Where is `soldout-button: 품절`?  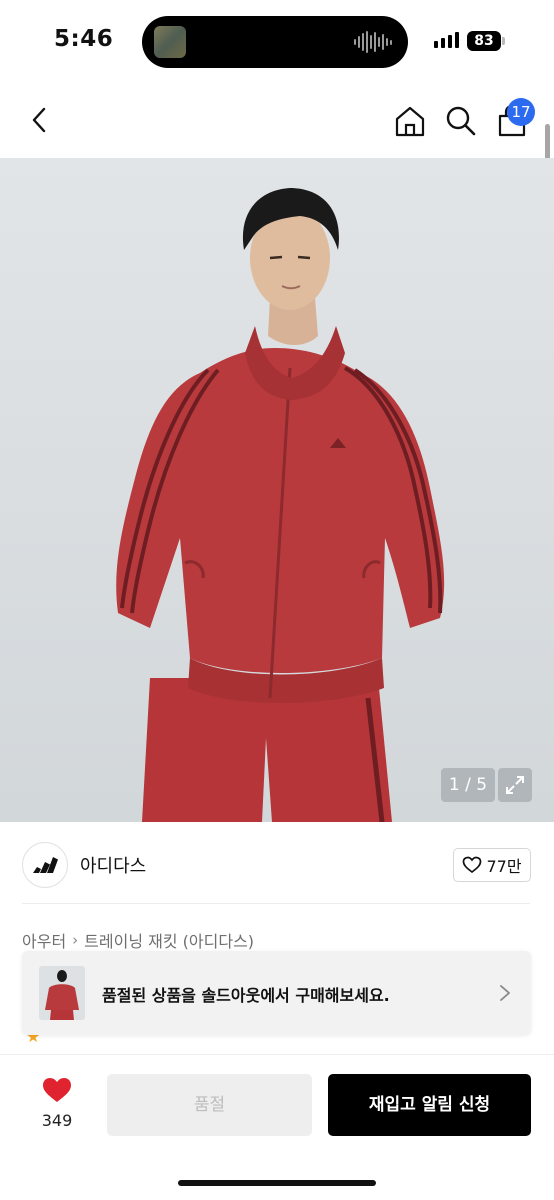 soldout-button: 품절 is located at coordinates (209, 1105).